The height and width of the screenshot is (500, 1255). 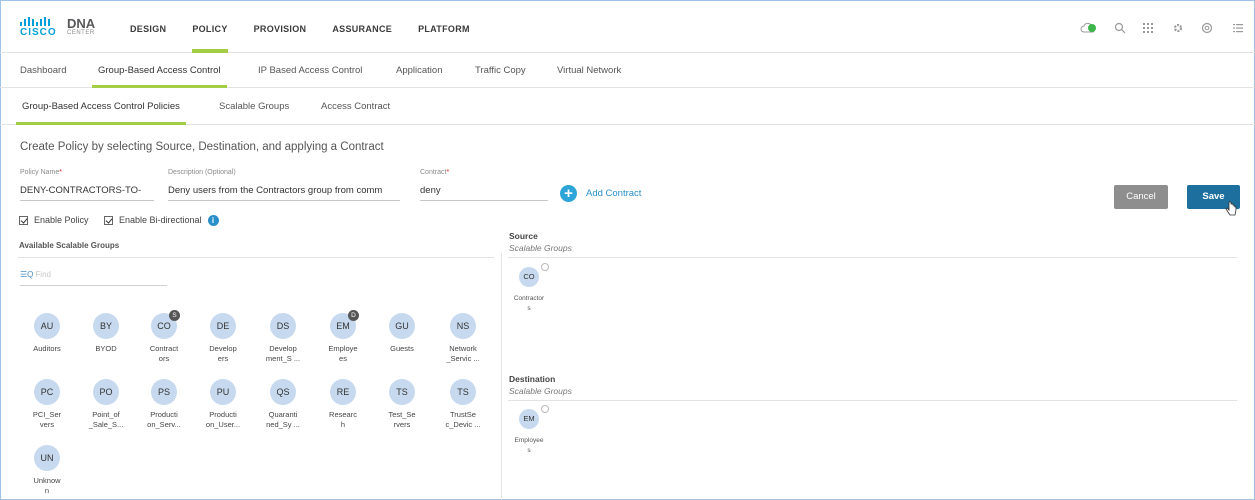 What do you see at coordinates (223, 326) in the screenshot?
I see `group-avatar: DE` at bounding box center [223, 326].